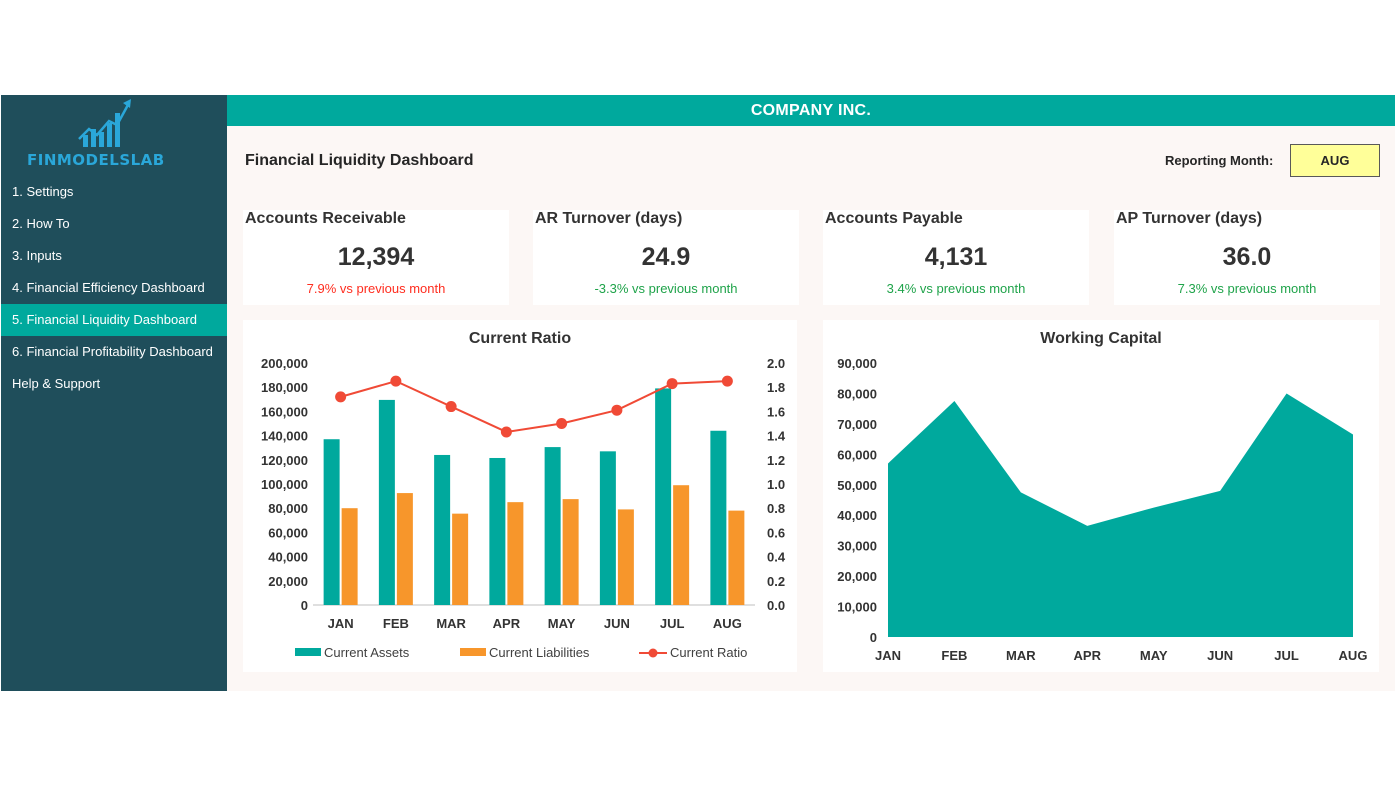 This screenshot has width=1396, height=786. What do you see at coordinates (776, 532) in the screenshot?
I see `y2-tick-label: 0.6` at bounding box center [776, 532].